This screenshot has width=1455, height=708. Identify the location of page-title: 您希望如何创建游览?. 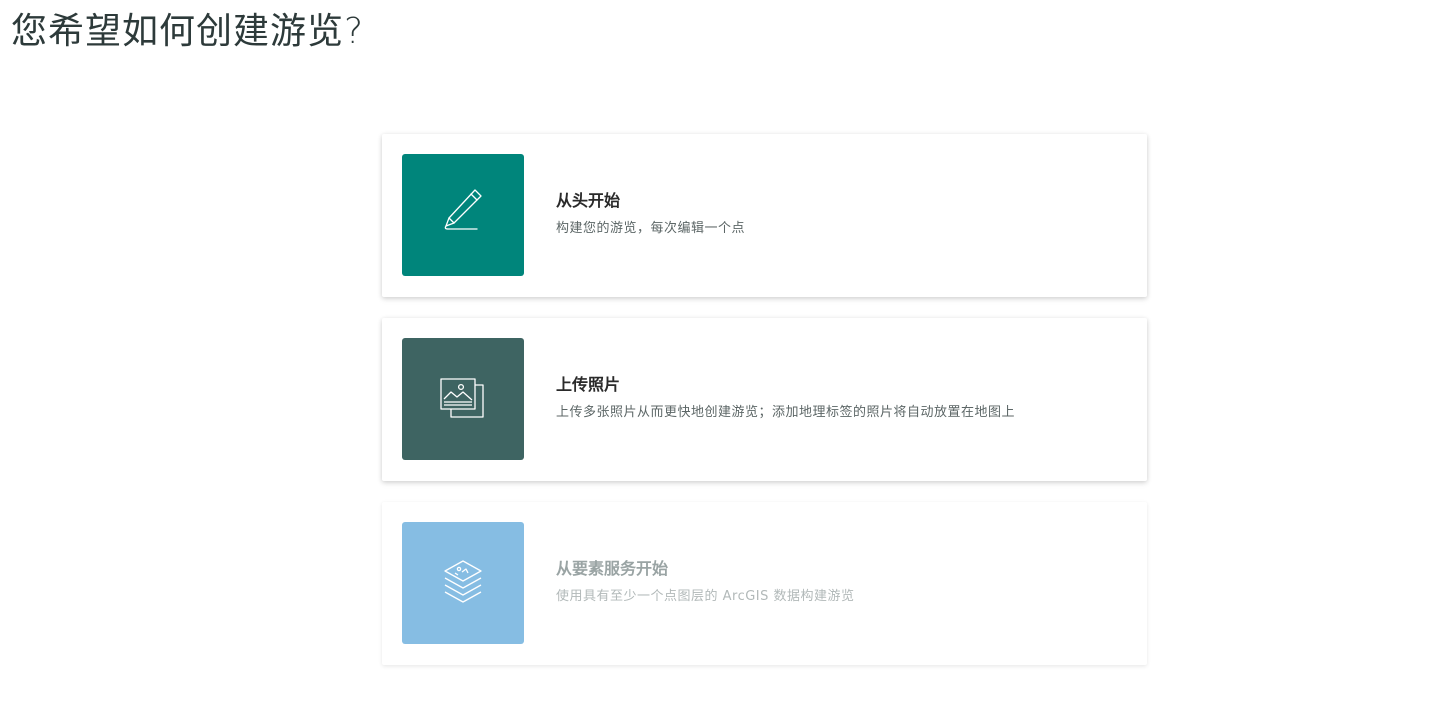
(188, 31).